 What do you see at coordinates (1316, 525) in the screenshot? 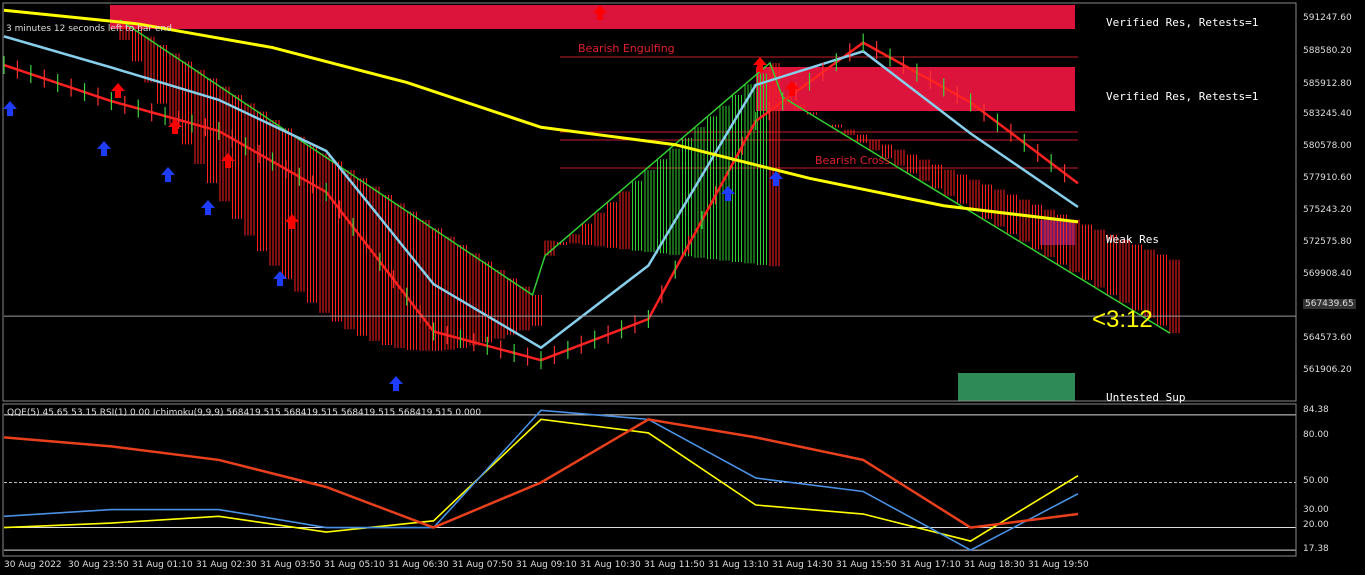
I see `osc-tick-label: 20.00` at bounding box center [1316, 525].